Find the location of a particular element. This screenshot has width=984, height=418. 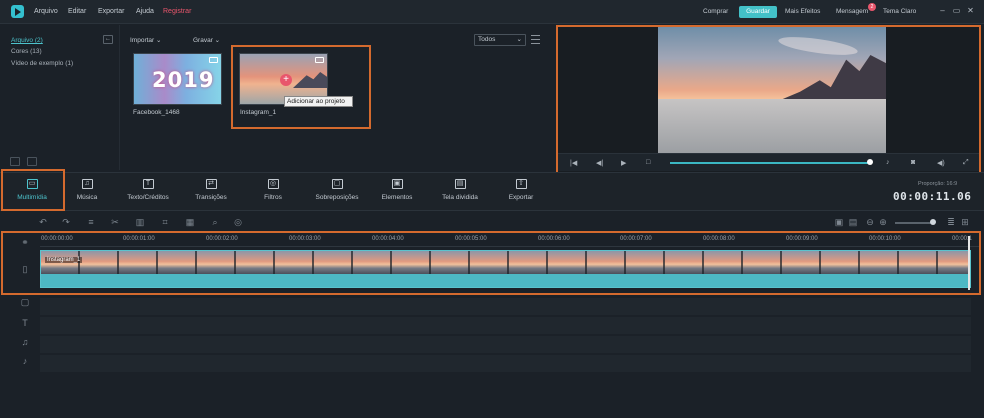

sidebar-item-cores: Cores (13) is located at coordinates (26, 51).